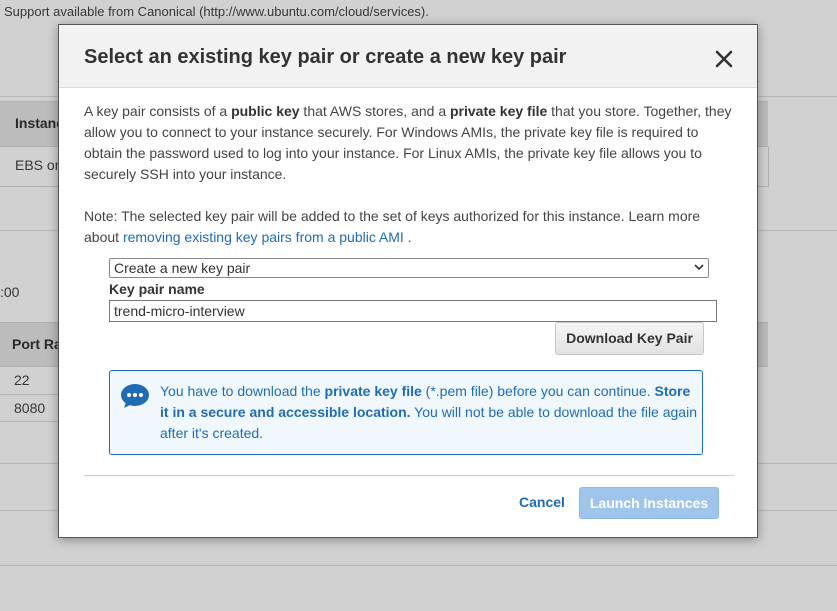  What do you see at coordinates (182, 268) in the screenshot?
I see `select-value: Create a new key pair` at bounding box center [182, 268].